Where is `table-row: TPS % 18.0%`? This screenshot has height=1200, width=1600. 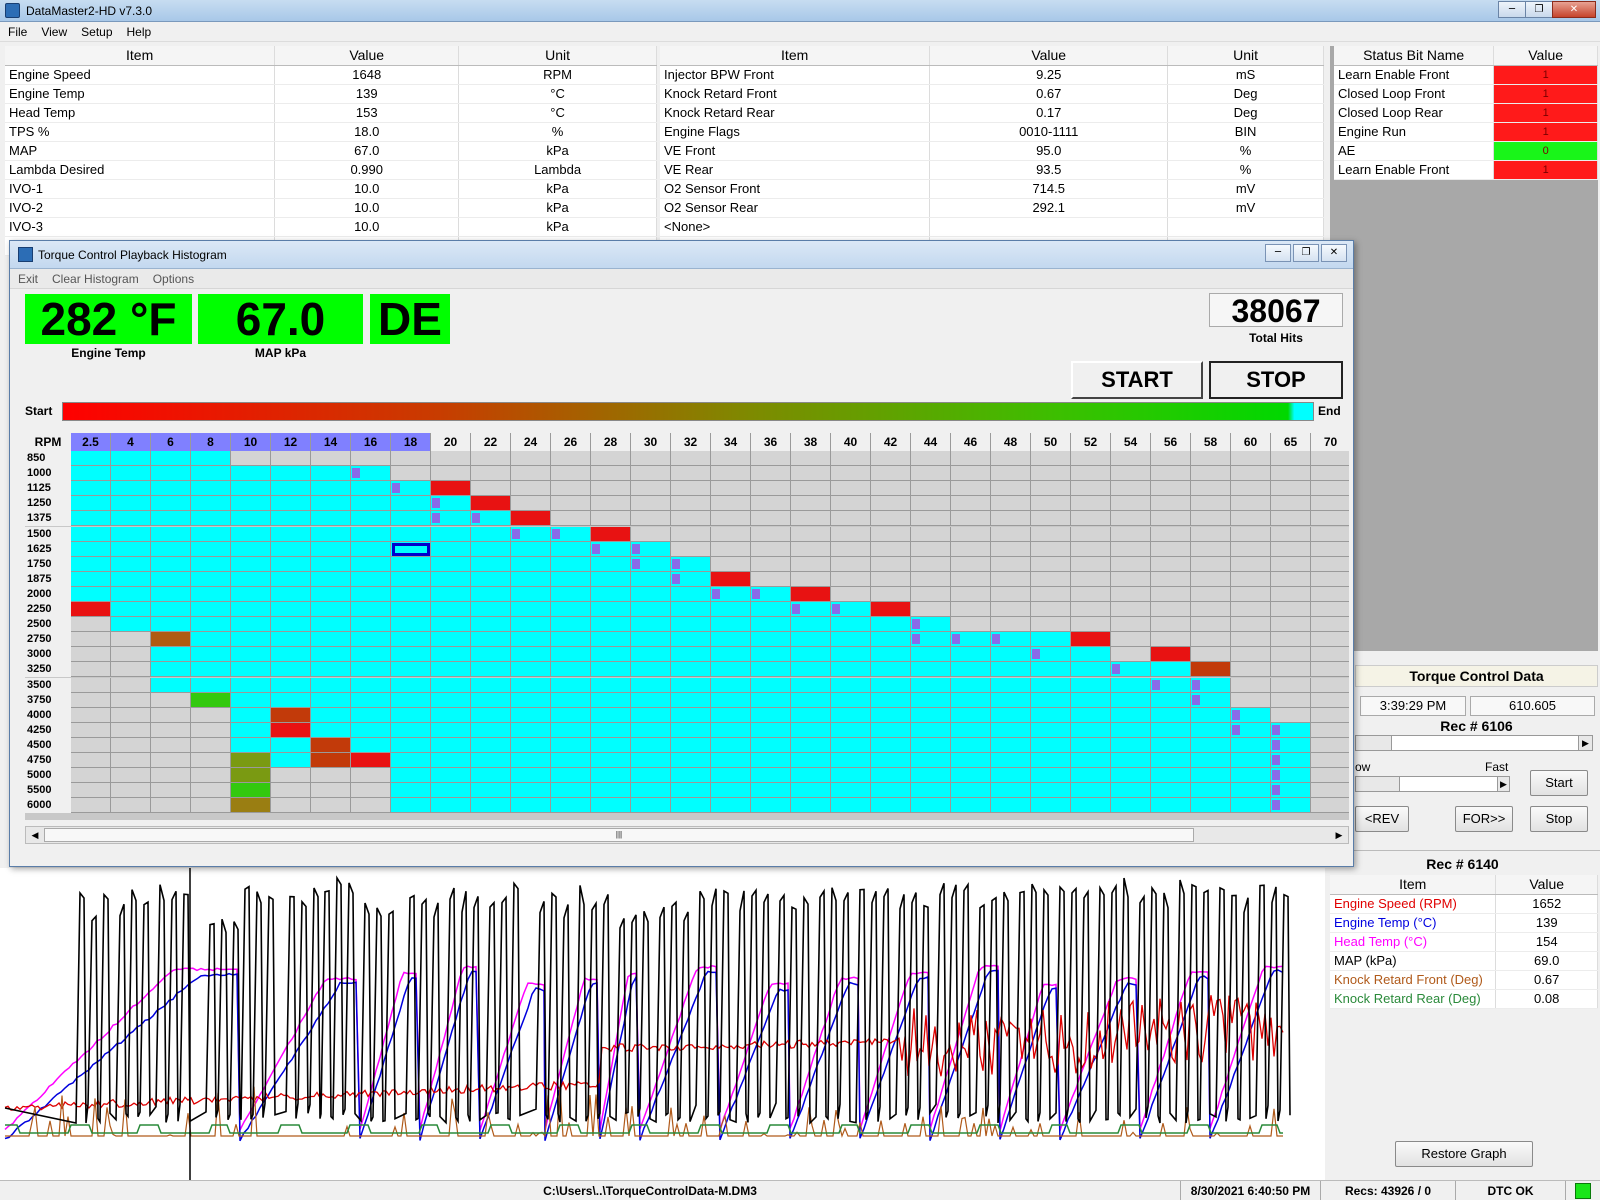
table-row: TPS % 18.0% is located at coordinates (331, 132).